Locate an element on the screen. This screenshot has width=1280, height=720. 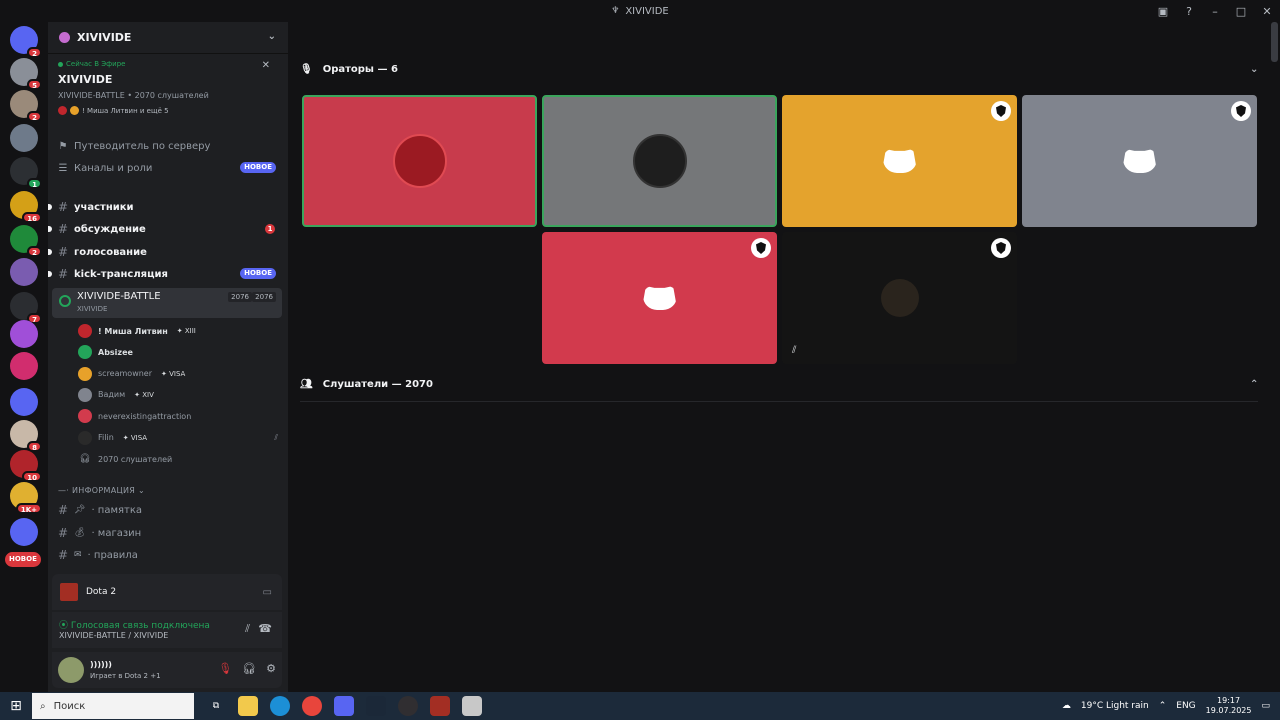
listeners-header: 👥︎ Слушатели — 2070 ⌃ is located at coordinates (779, 384).